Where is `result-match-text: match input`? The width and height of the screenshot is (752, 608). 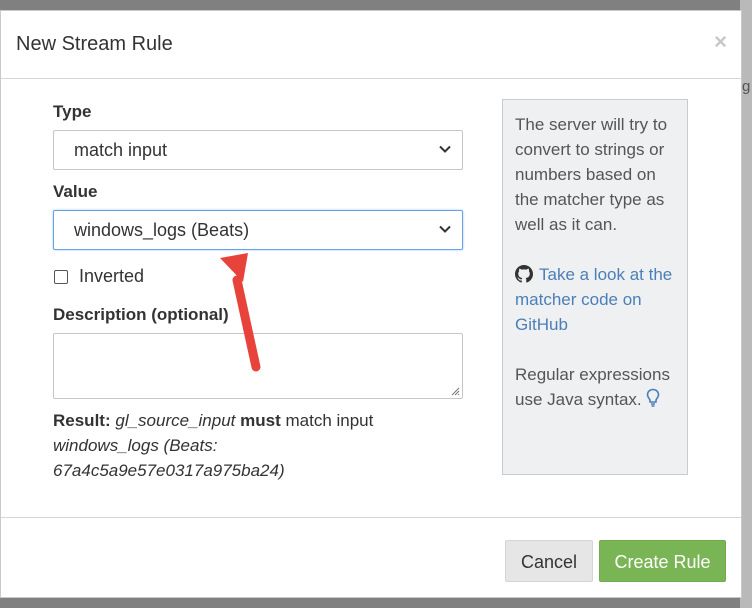 result-match-text: match input is located at coordinates (329, 420).